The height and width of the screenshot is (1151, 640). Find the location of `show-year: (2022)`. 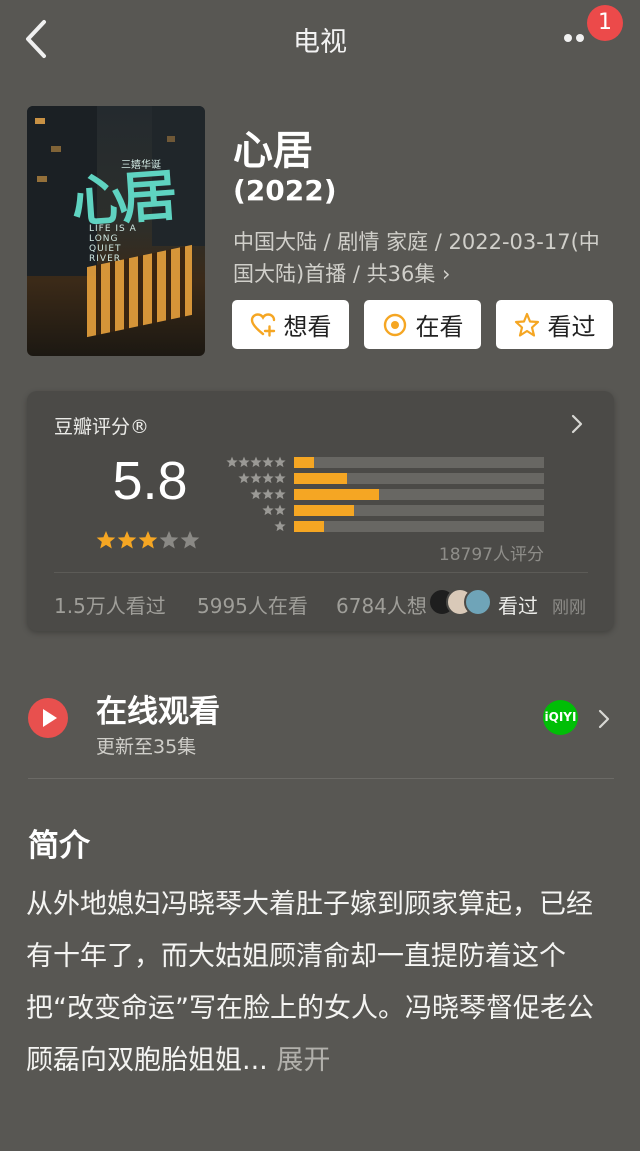

show-year: (2022) is located at coordinates (285, 190).